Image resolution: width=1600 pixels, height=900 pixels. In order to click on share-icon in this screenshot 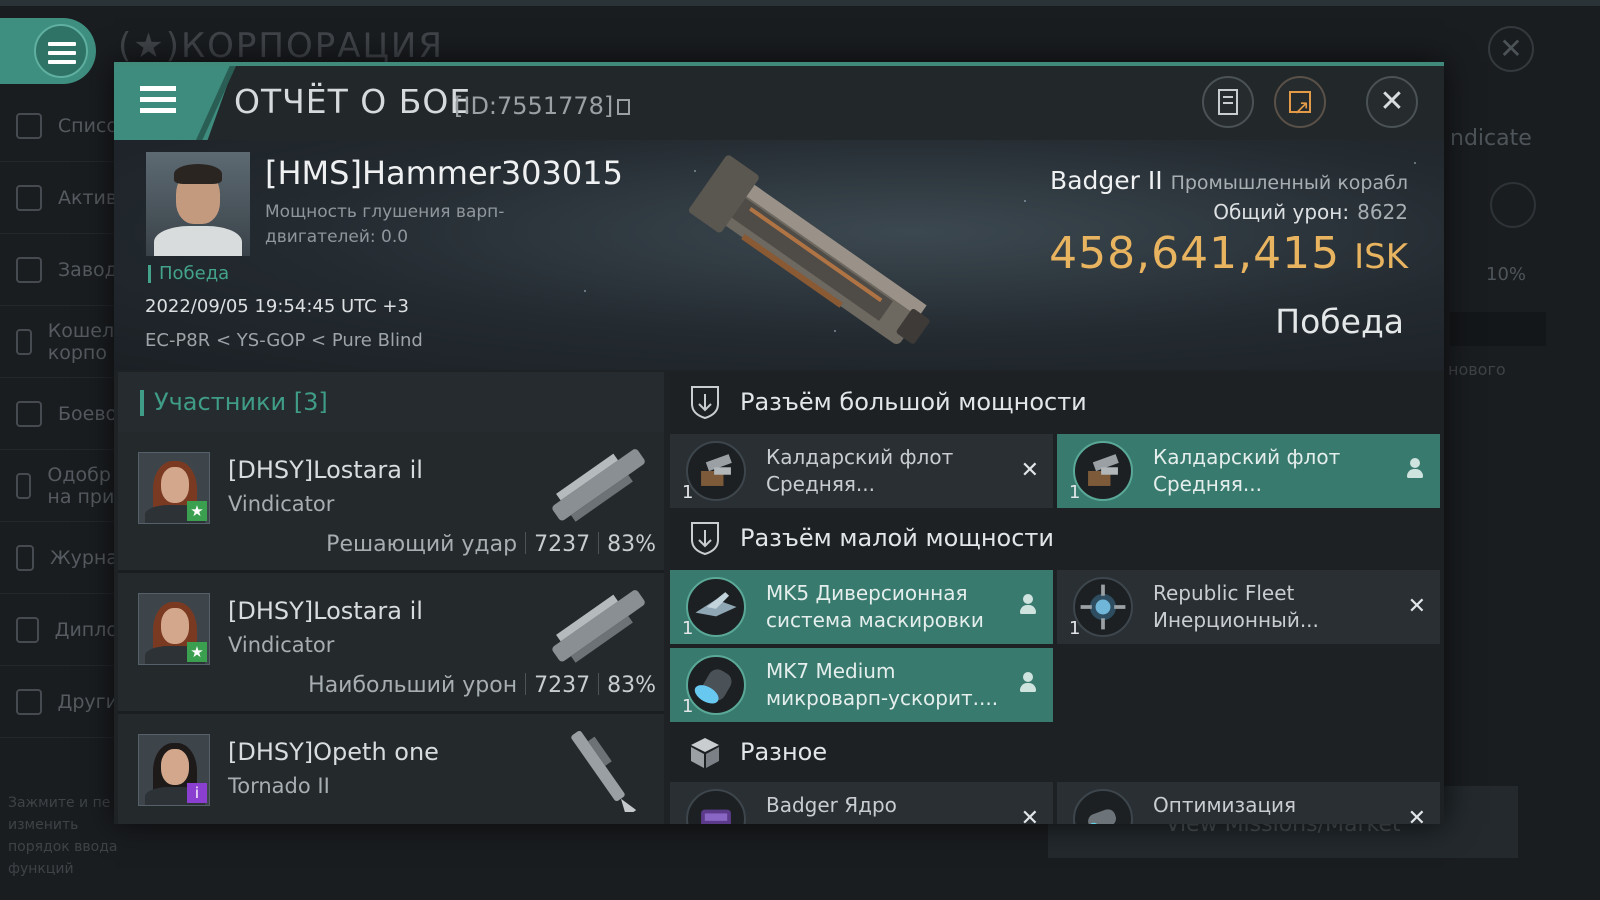, I will do `click(1300, 107)`.